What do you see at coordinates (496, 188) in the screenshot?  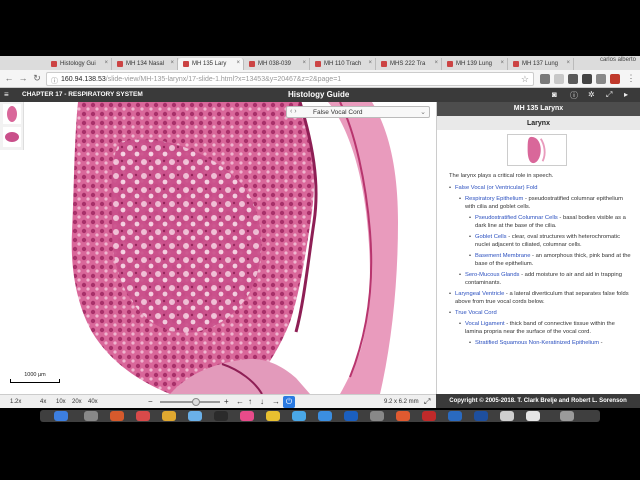 I see `term-link: False Vocal (or Ventricular) Fold` at bounding box center [496, 188].